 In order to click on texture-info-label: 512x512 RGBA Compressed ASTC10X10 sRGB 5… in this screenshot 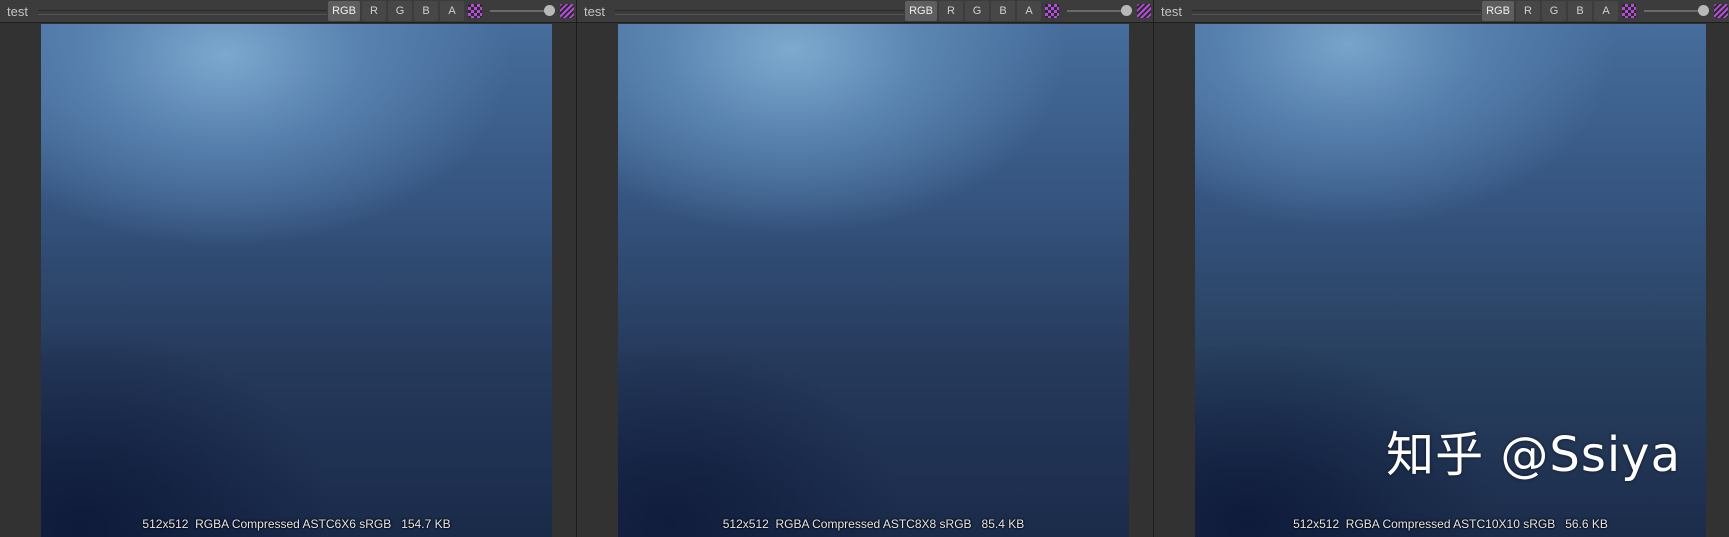, I will do `click(1450, 524)`.